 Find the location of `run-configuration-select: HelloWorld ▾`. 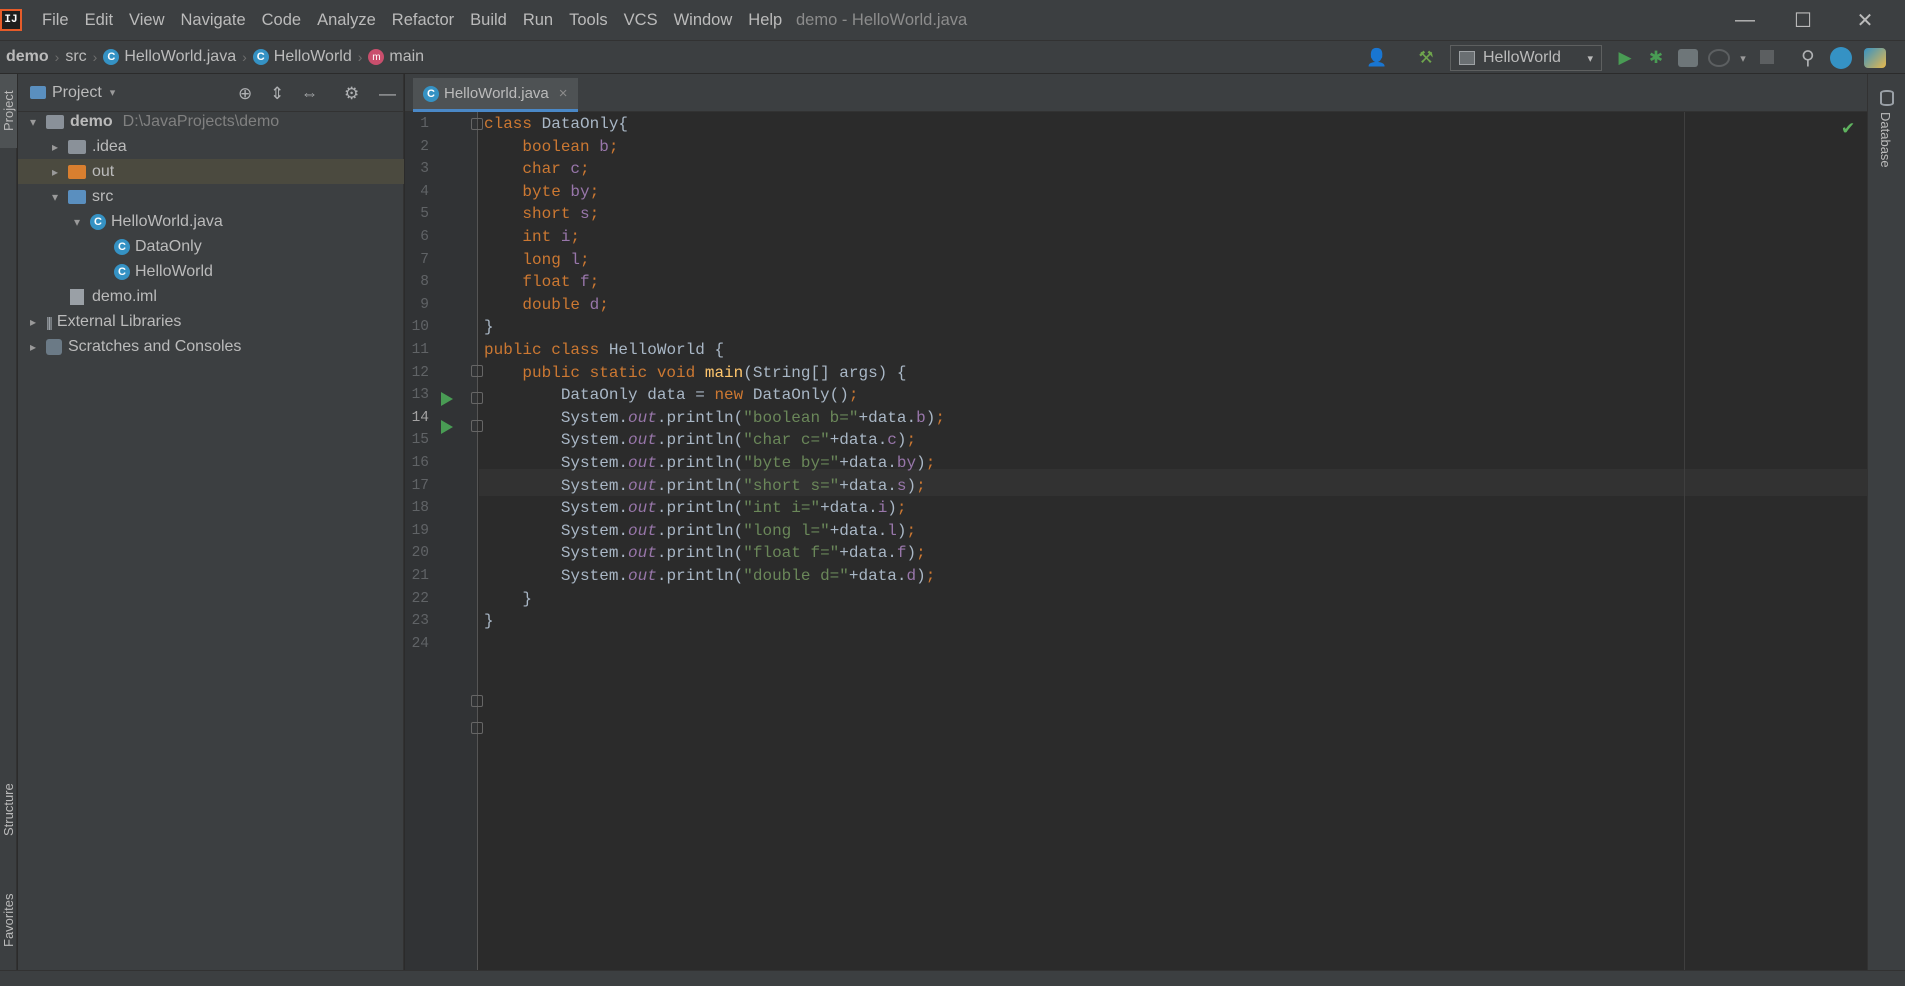

run-configuration-select: HelloWorld ▾ is located at coordinates (1526, 58).